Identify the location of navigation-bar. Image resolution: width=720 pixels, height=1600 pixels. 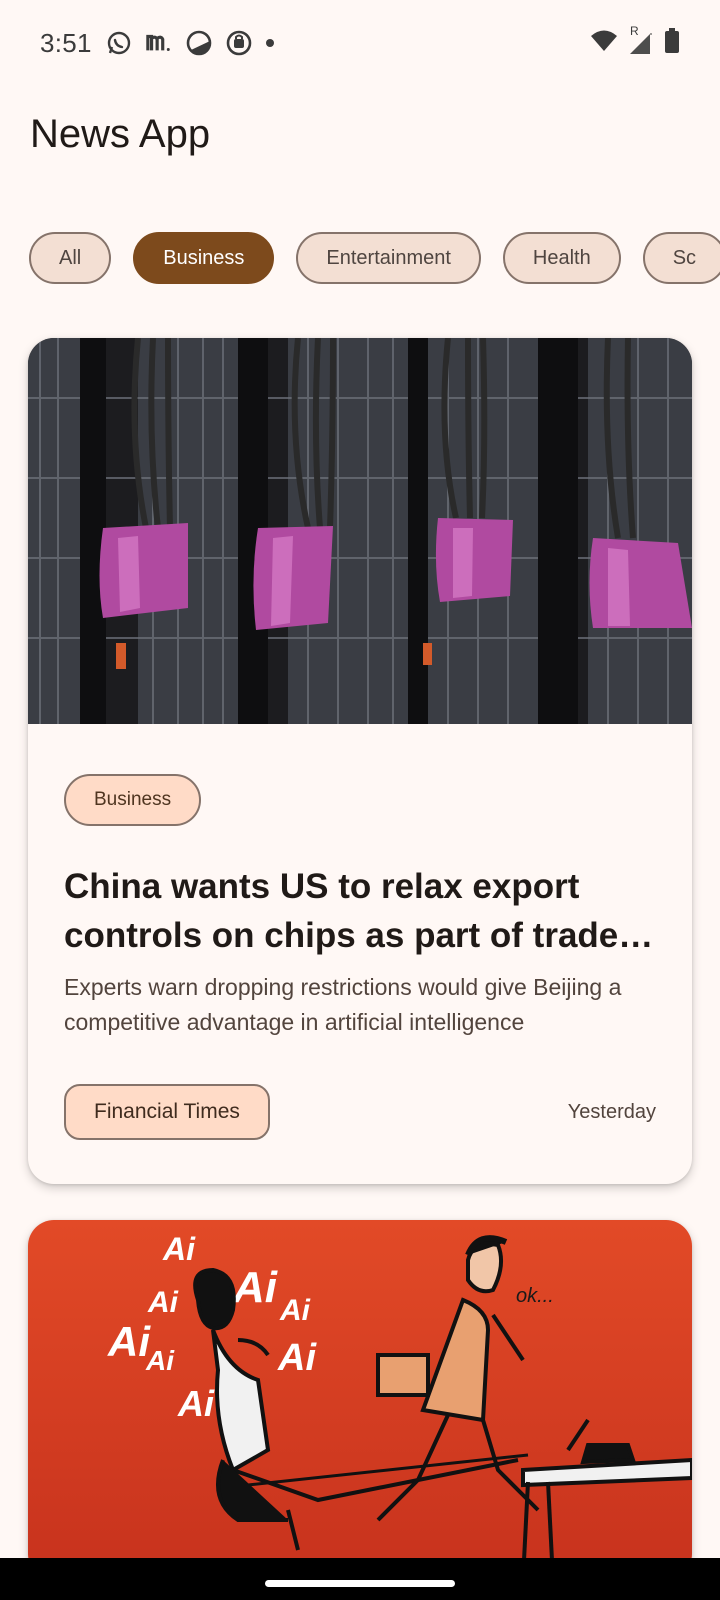
(360, 1579).